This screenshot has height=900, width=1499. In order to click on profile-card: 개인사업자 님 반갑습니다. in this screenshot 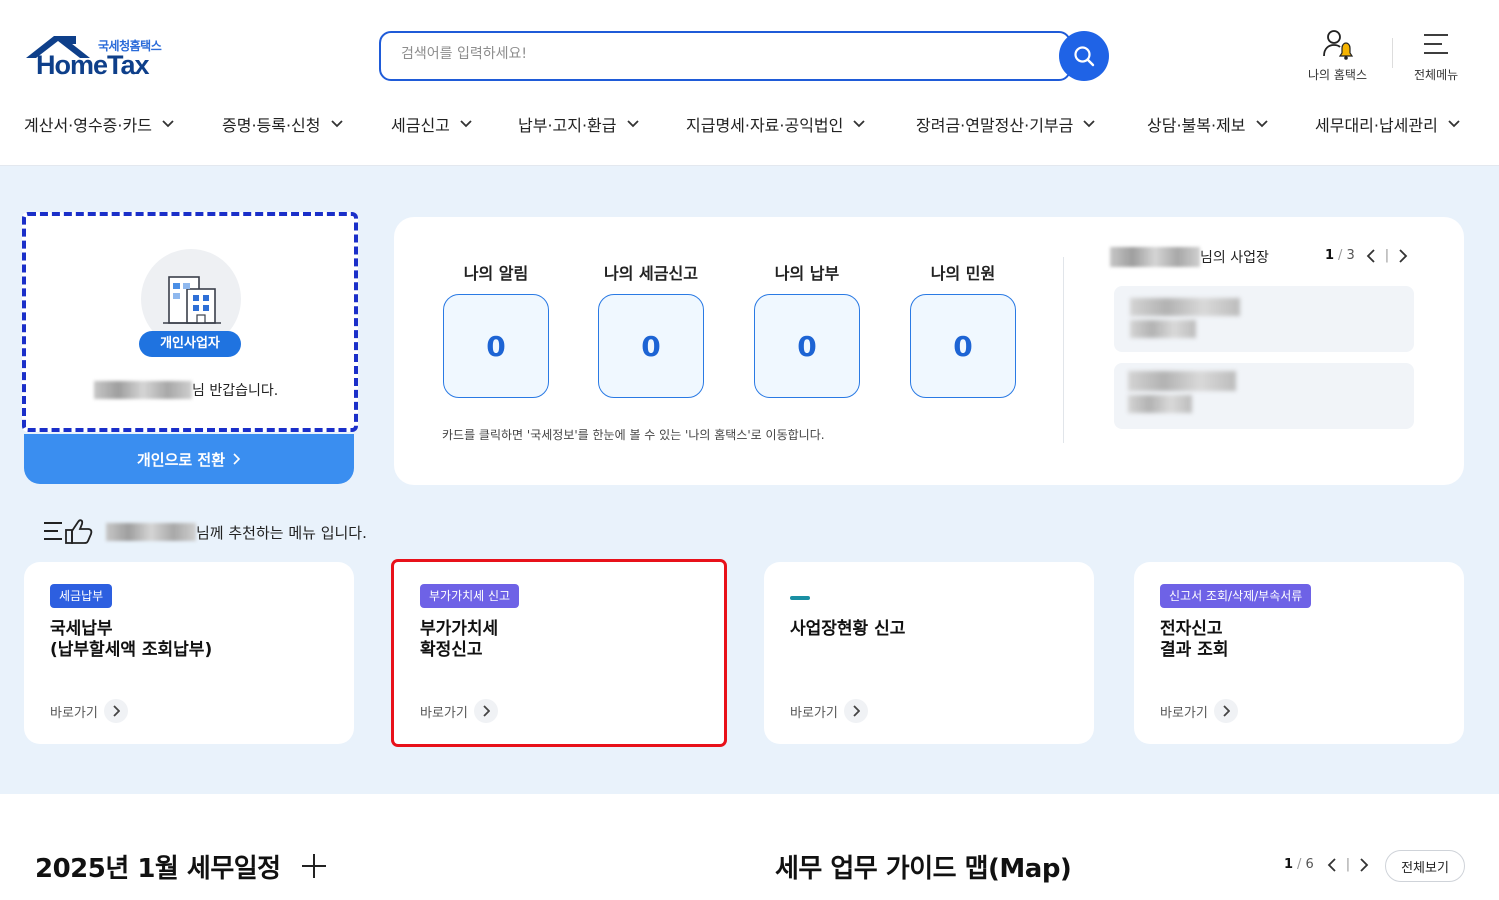, I will do `click(190, 322)`.